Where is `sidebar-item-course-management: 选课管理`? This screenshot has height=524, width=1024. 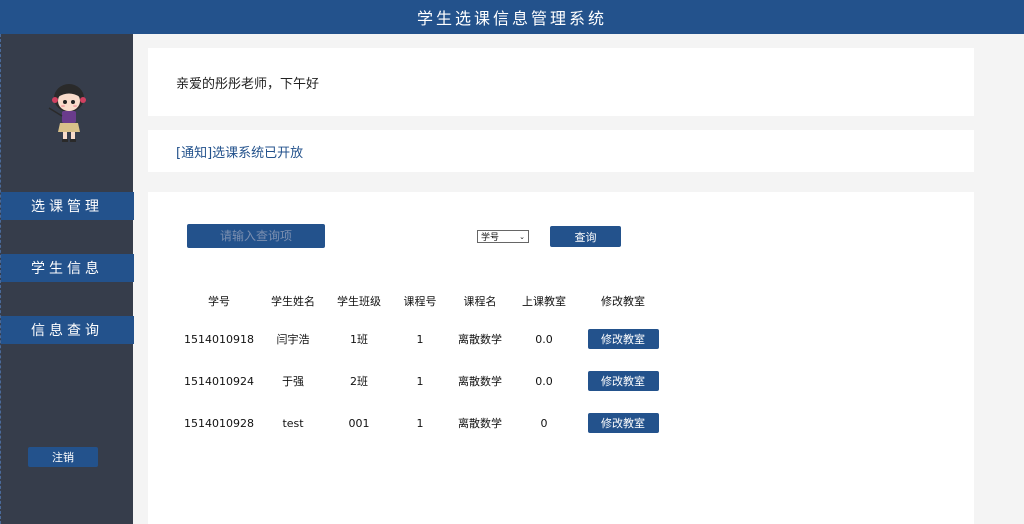 sidebar-item-course-management: 选课管理 is located at coordinates (67, 206).